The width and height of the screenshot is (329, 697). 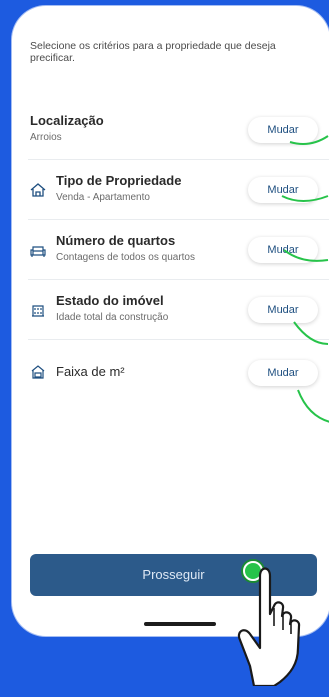 What do you see at coordinates (170, 130) in the screenshot?
I see `criterion-location: Localização Arroios Mudar` at bounding box center [170, 130].